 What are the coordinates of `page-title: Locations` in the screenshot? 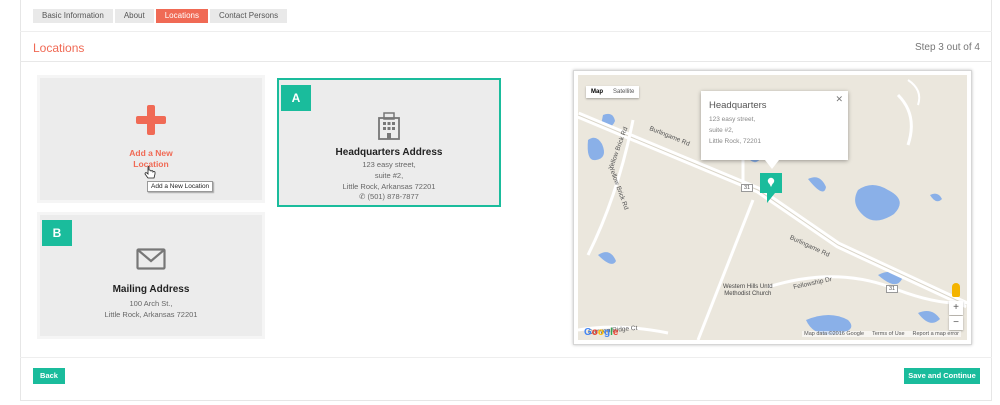 It's located at (59, 48).